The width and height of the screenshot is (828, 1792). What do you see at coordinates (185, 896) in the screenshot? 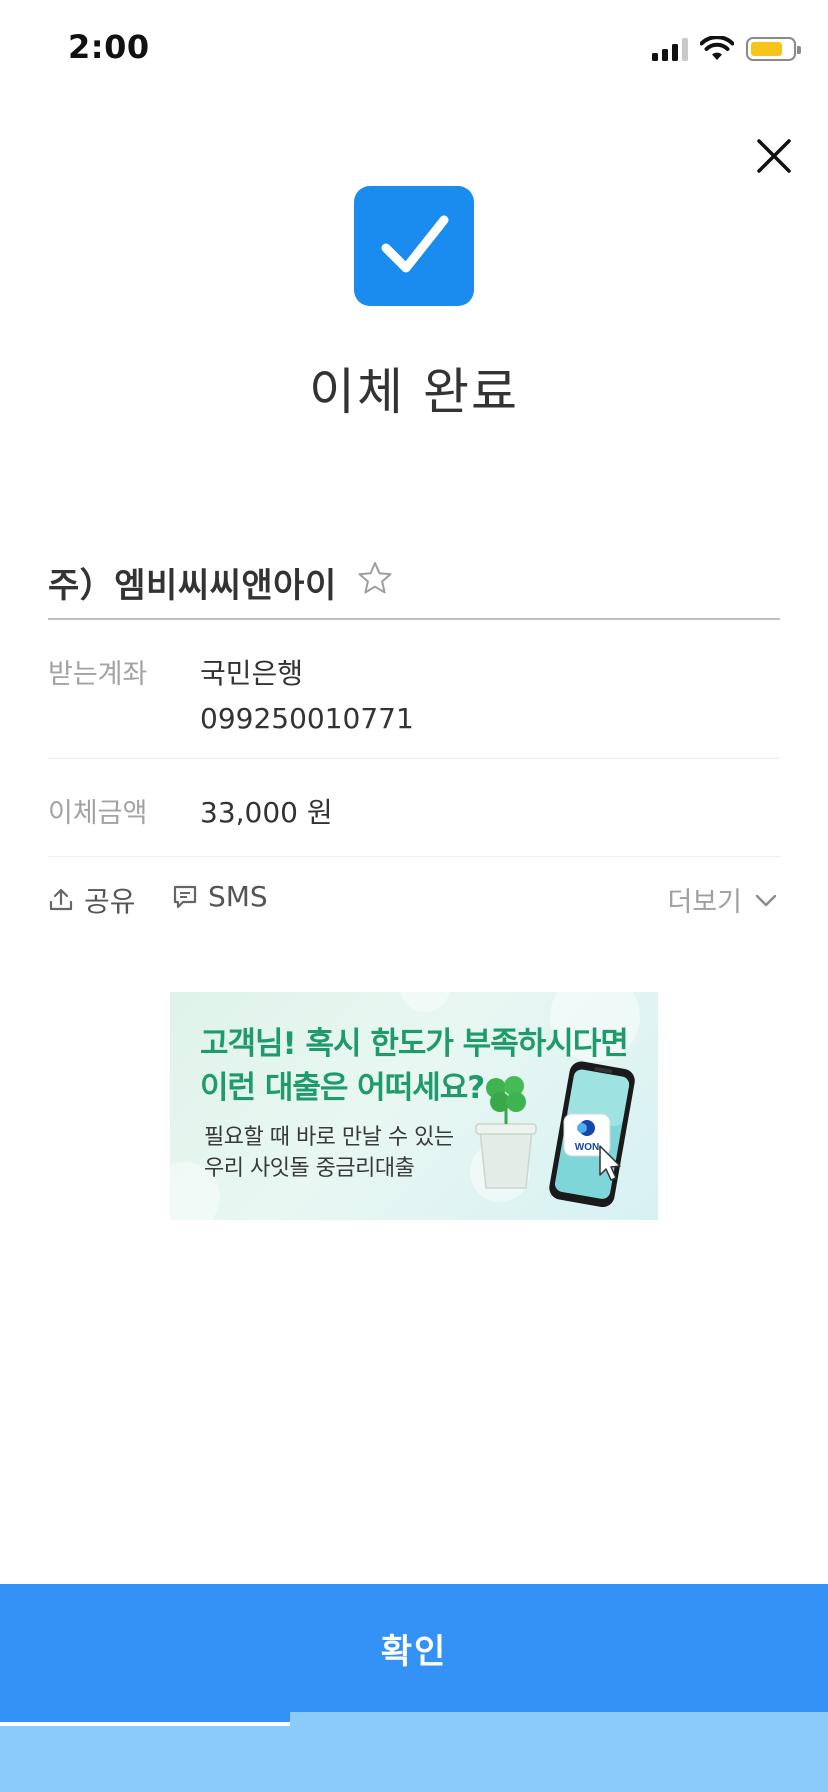
I see `message-icon` at bounding box center [185, 896].